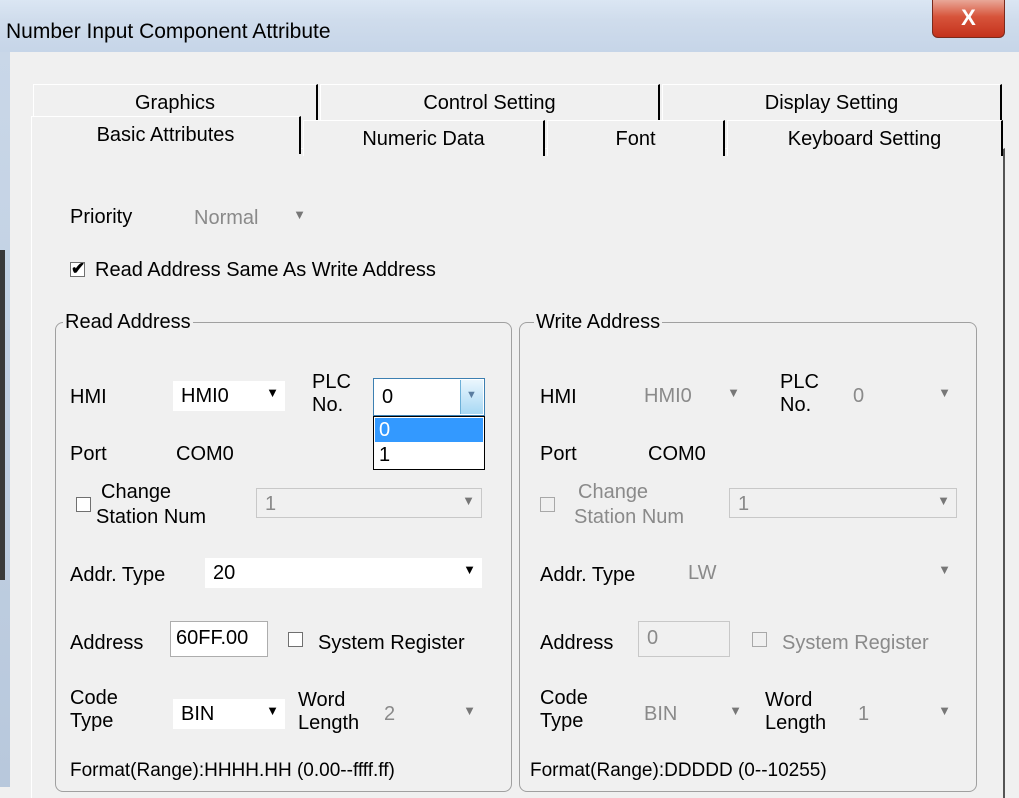 The image size is (1019, 798). I want to click on read-station-select: 1 ▼, so click(369, 503).